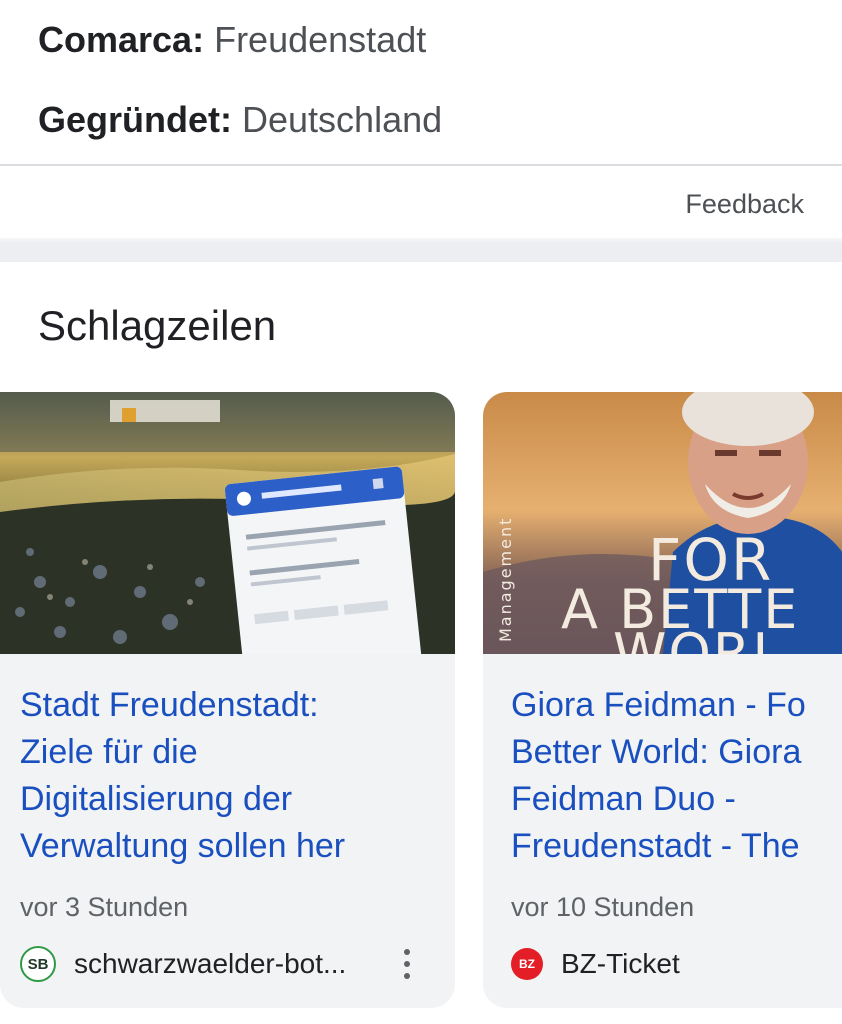 Image resolution: width=842 pixels, height=1024 pixels. What do you see at coordinates (240, 120) in the screenshot?
I see `fact-gegruendet: Gegründet: Deutschland` at bounding box center [240, 120].